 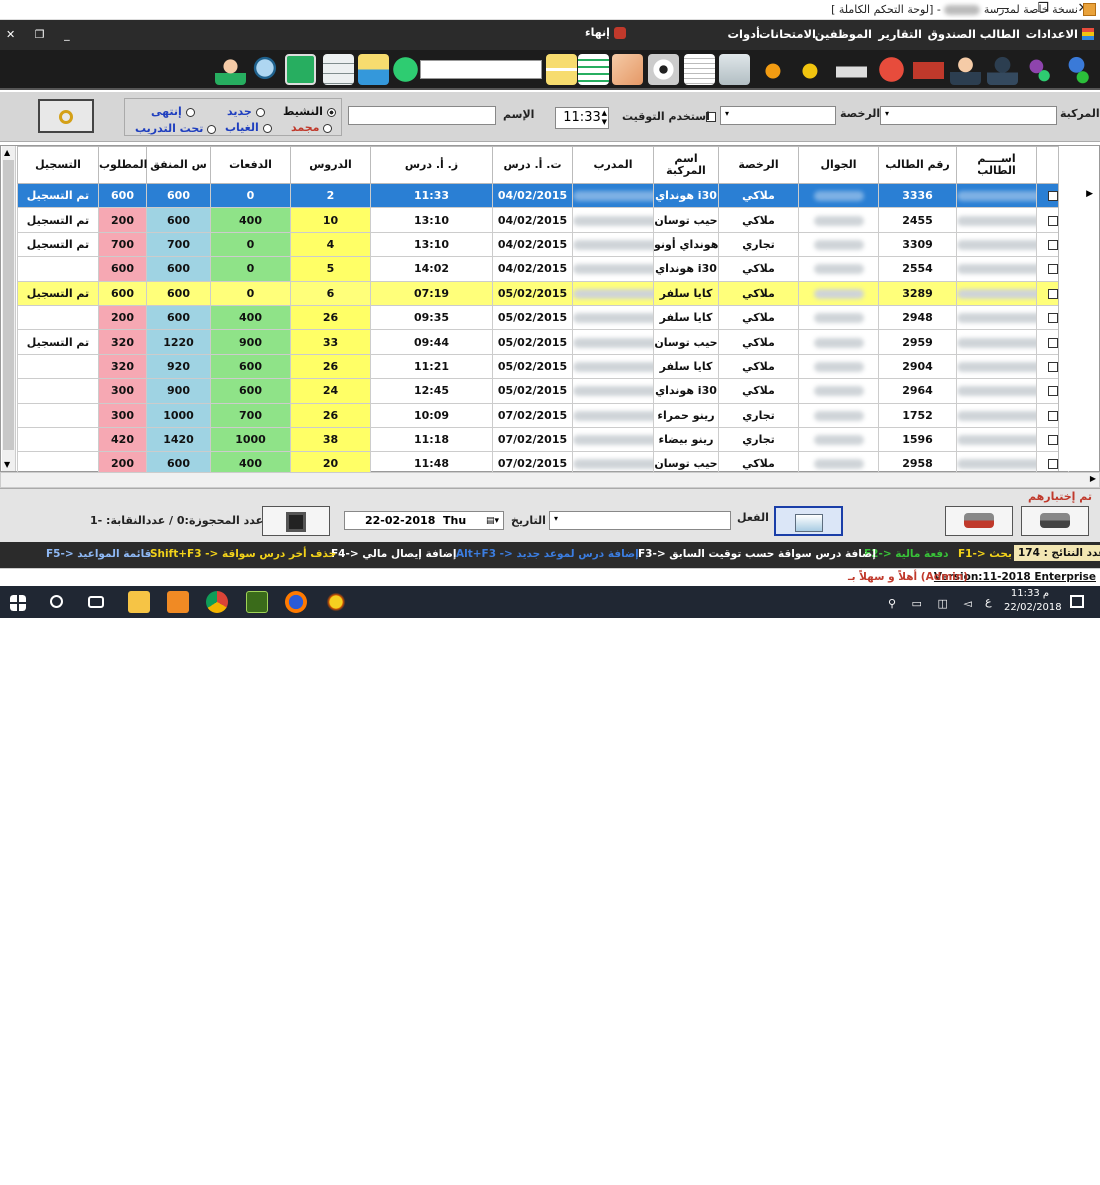 I want to click on send-message-button, so click(x=808, y=521).